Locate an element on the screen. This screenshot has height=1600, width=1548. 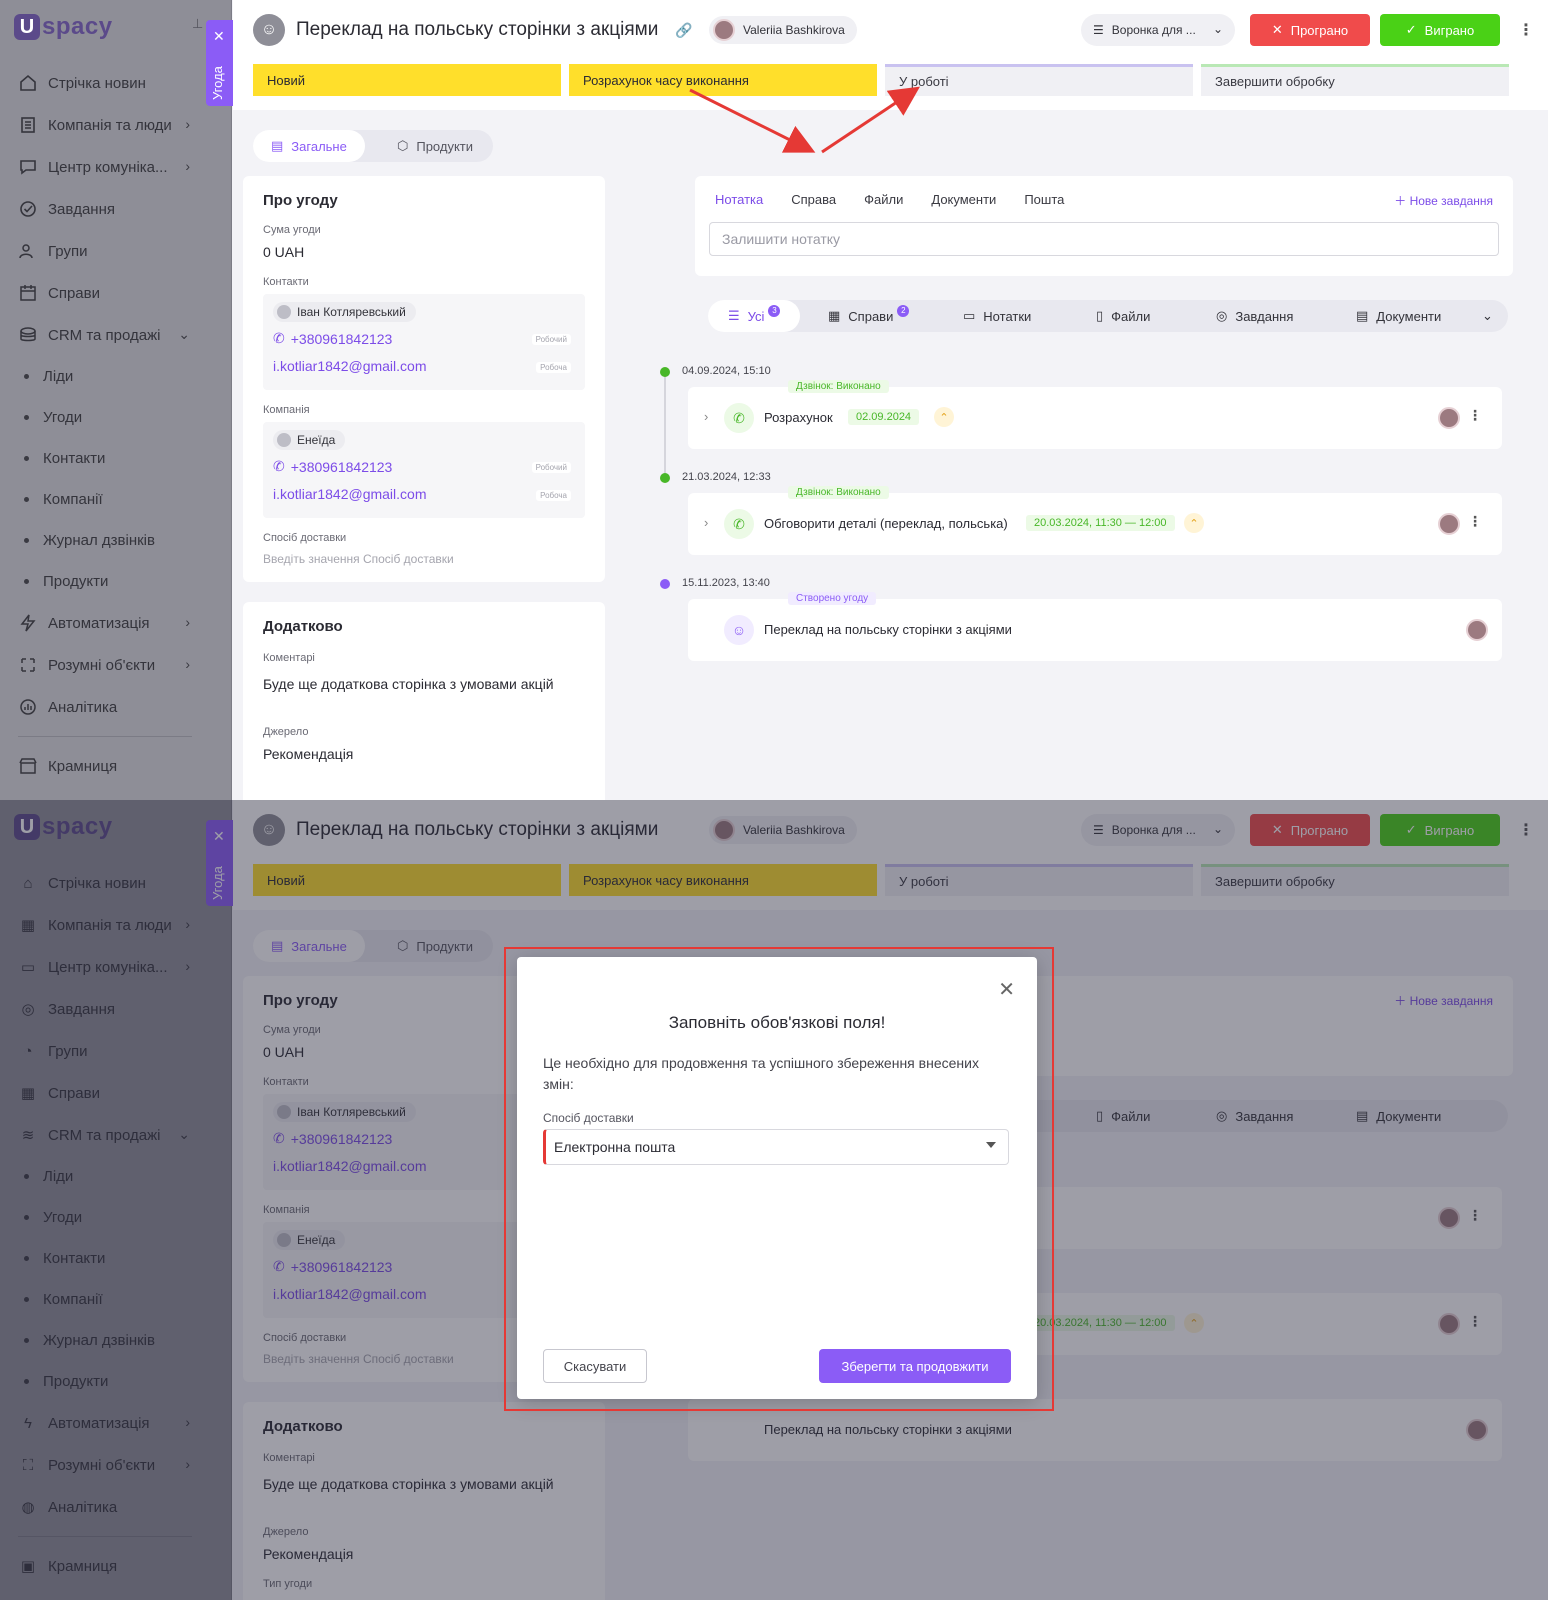
highlight-box is located at coordinates (779, 1179).